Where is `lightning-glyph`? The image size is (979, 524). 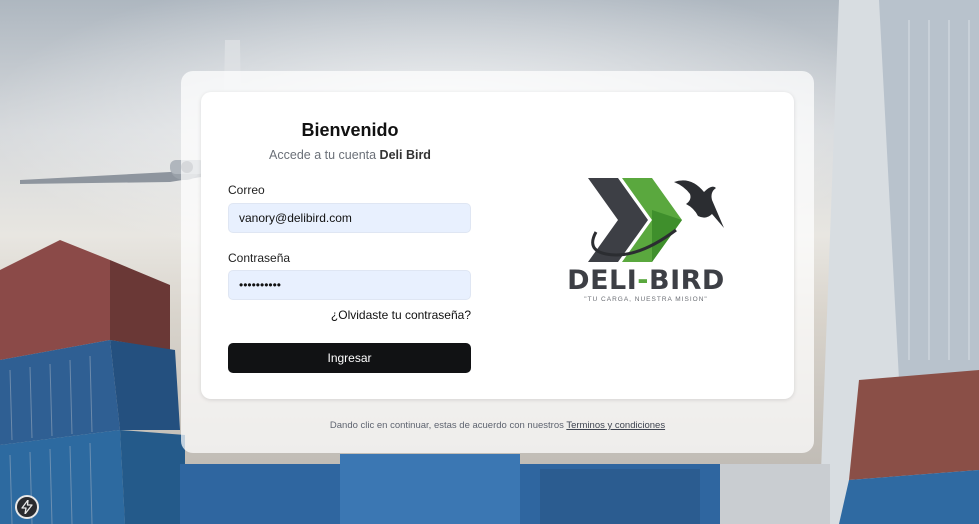
lightning-glyph is located at coordinates (27, 507).